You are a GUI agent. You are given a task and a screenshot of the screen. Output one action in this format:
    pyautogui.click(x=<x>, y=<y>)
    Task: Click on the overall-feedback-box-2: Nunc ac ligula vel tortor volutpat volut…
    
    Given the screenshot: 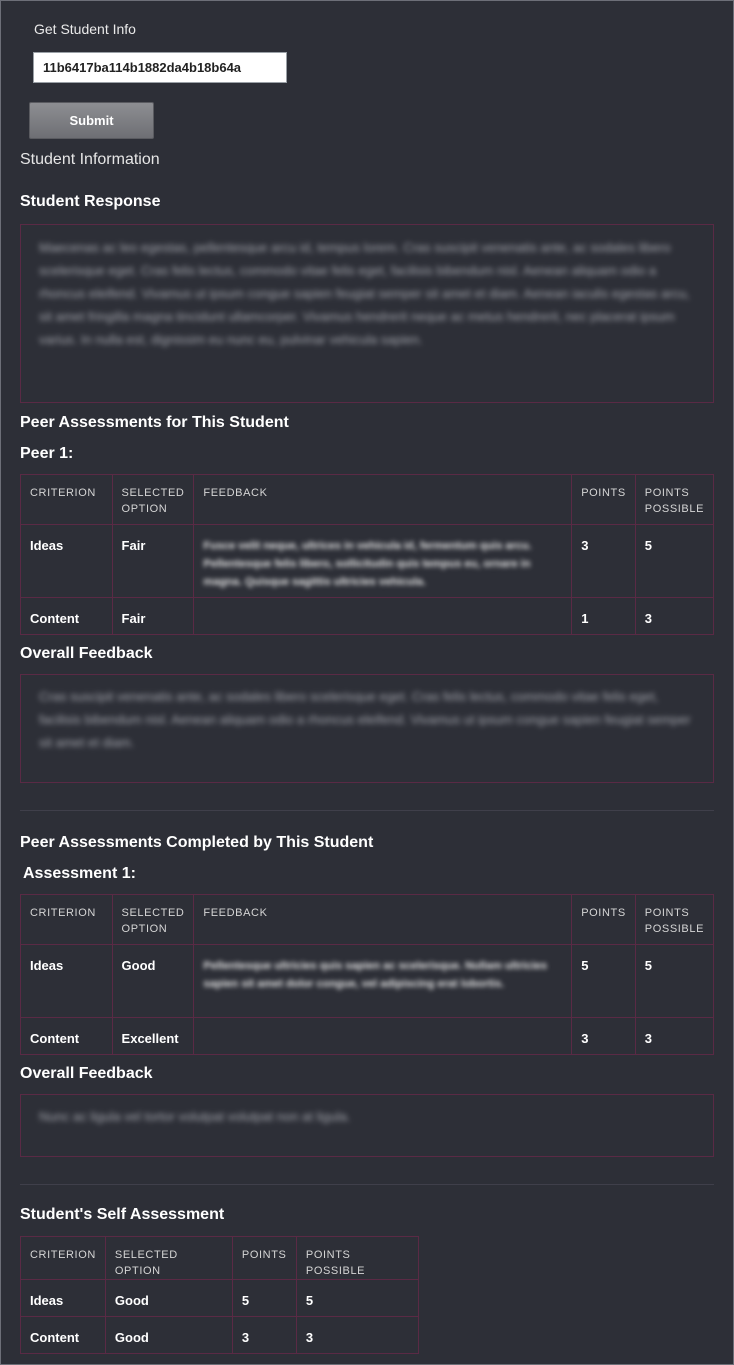 What is the action you would take?
    pyautogui.click(x=367, y=1125)
    